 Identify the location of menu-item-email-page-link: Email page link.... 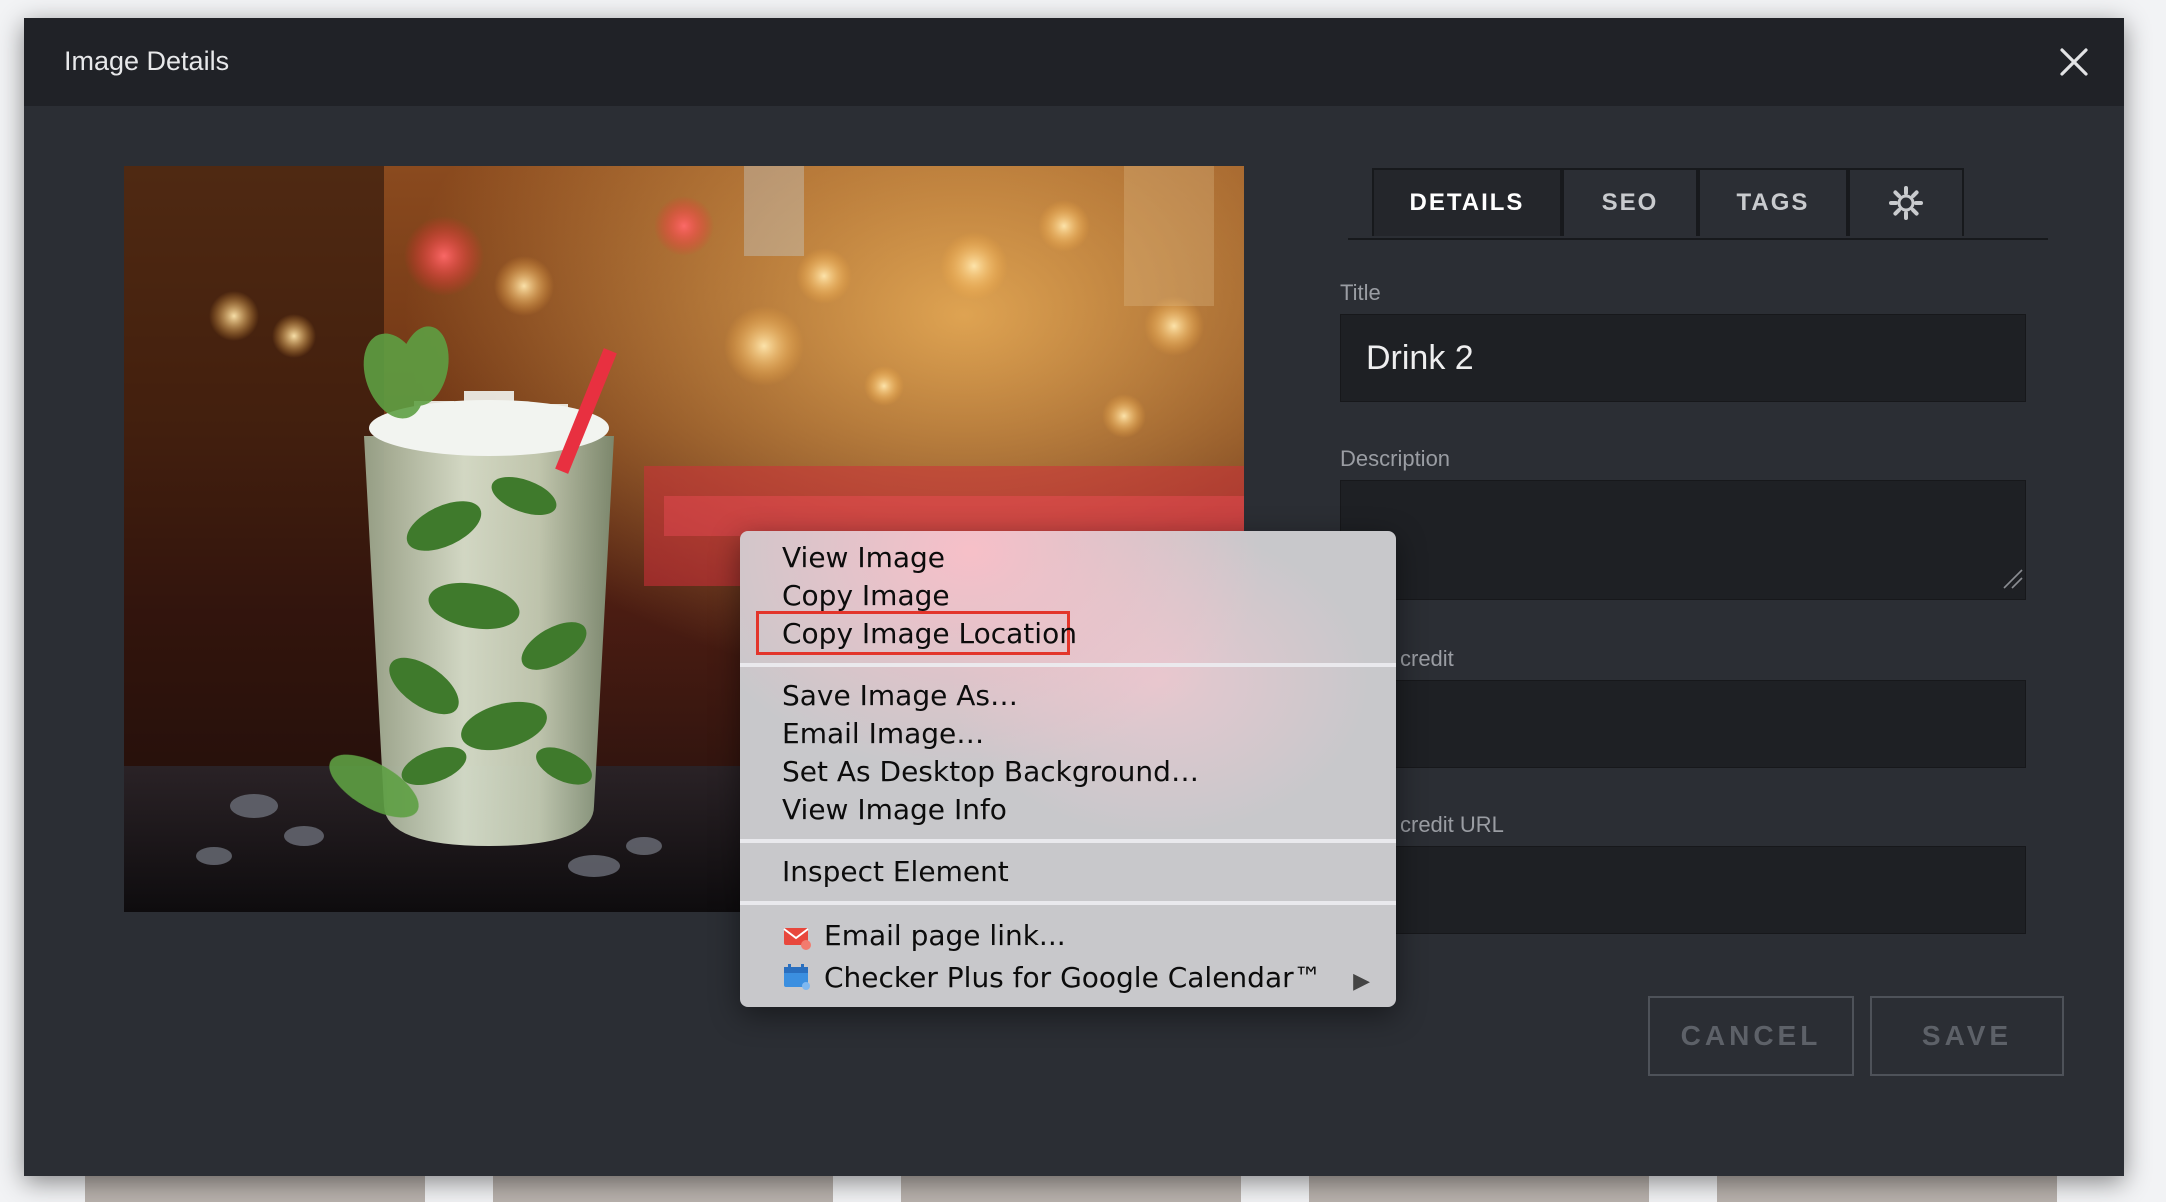
(945, 935).